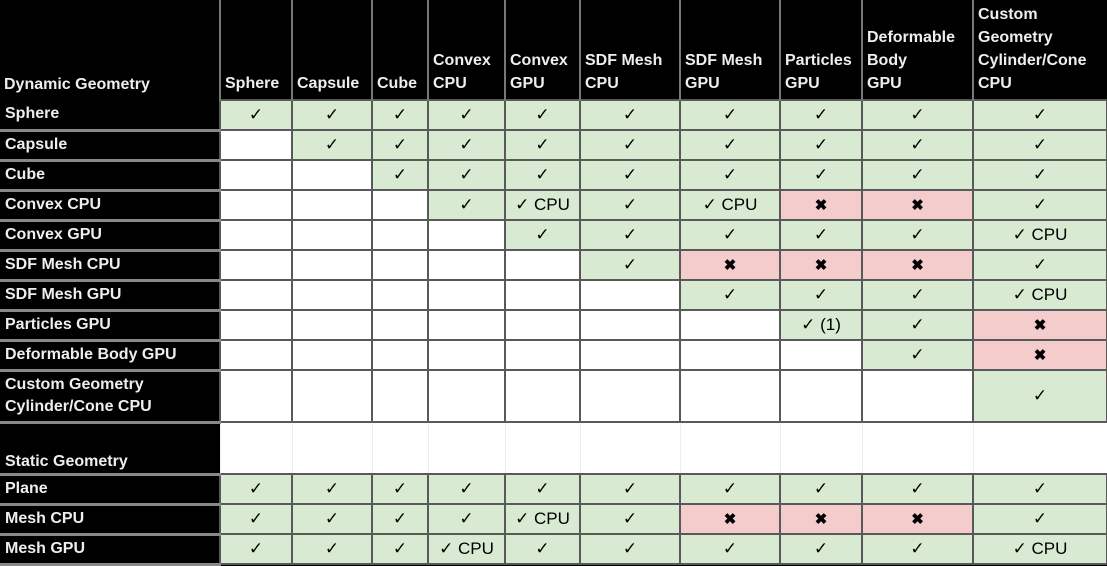 This screenshot has width=1107, height=566. I want to click on row-label: SDF Mesh GPU, so click(110, 296).